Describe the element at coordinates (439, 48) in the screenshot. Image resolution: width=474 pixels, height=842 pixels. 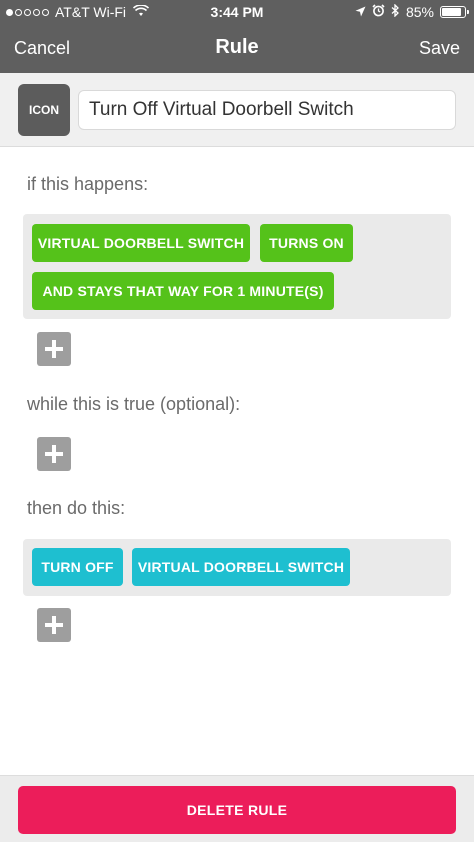
I see `save-button: Save` at that location.